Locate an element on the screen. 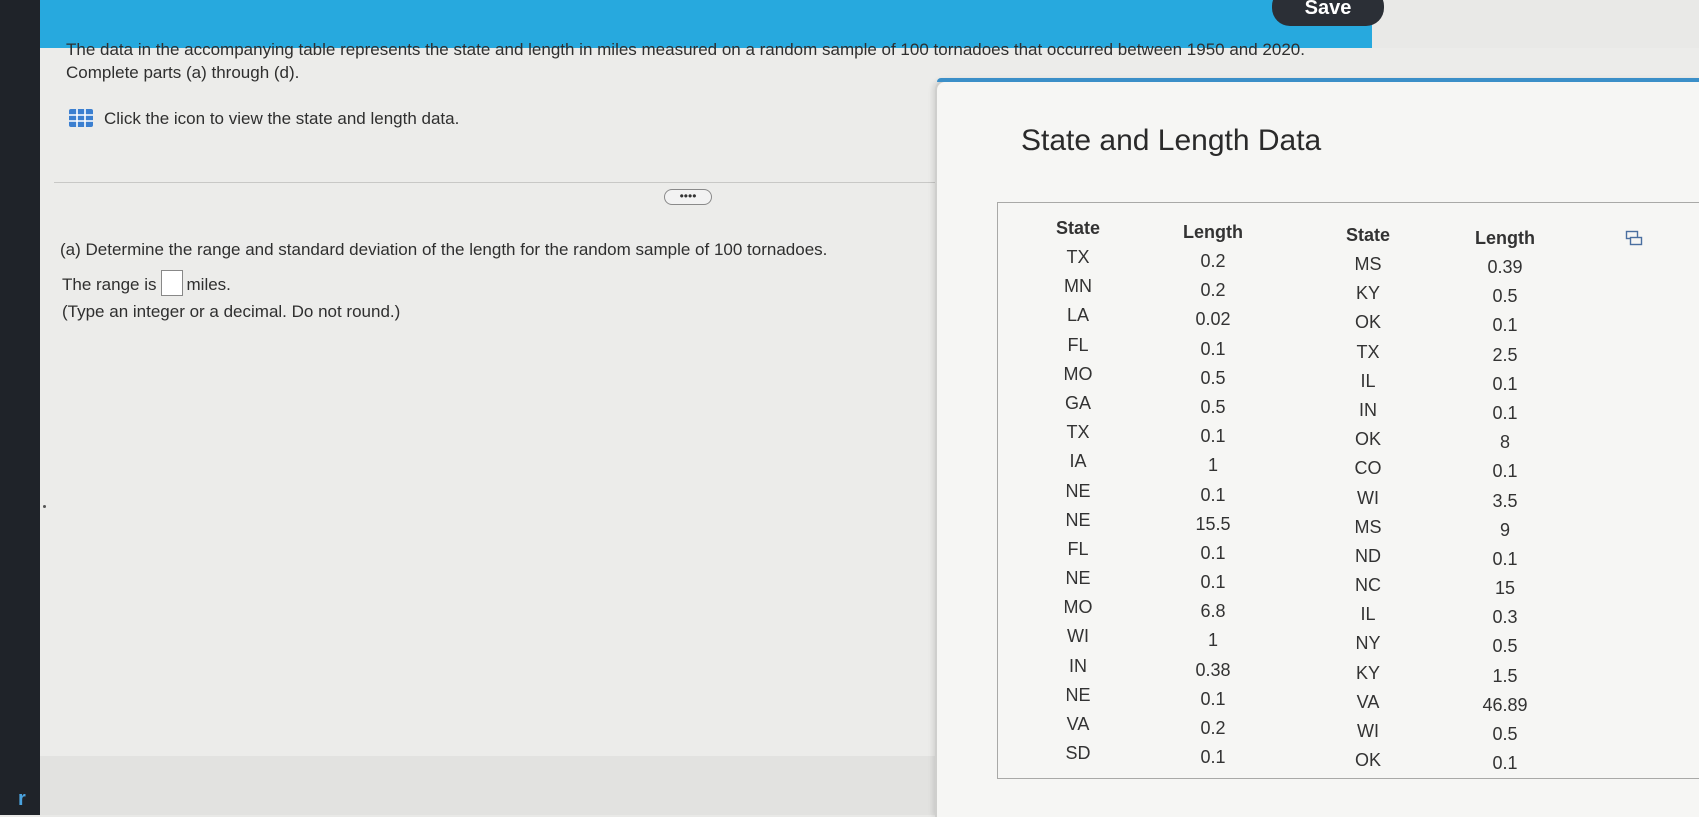  table-cell-length: 3.5 is located at coordinates (1505, 500).